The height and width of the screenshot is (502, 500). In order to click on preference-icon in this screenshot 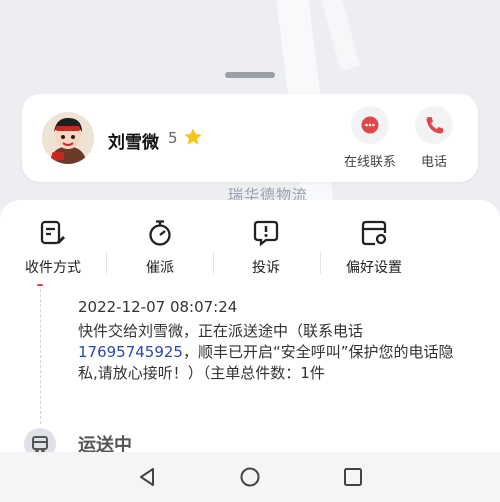, I will do `click(374, 233)`.